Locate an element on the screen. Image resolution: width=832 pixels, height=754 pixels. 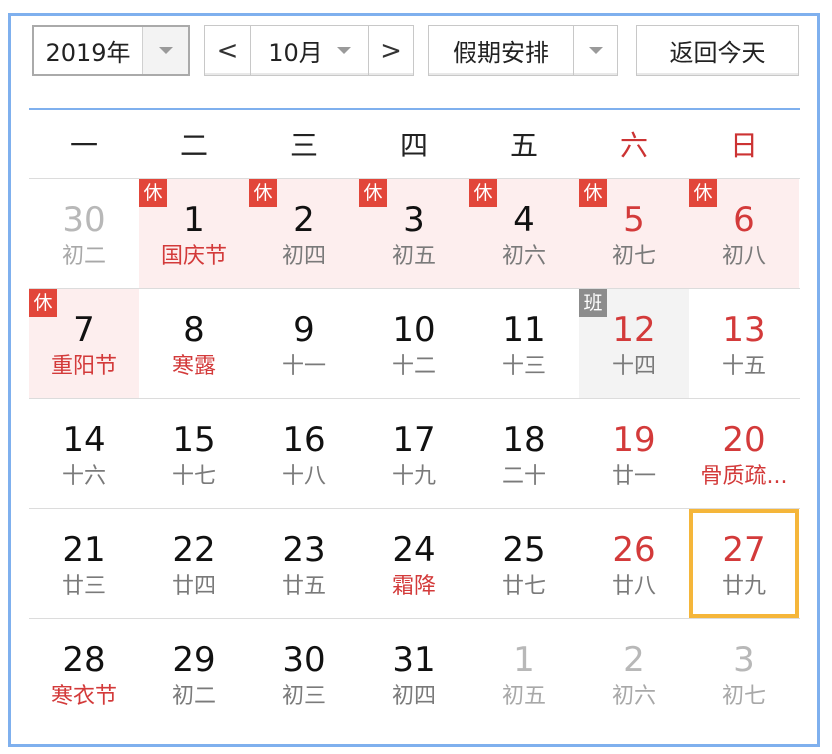
festival-label: 寒露 is located at coordinates (193, 366).